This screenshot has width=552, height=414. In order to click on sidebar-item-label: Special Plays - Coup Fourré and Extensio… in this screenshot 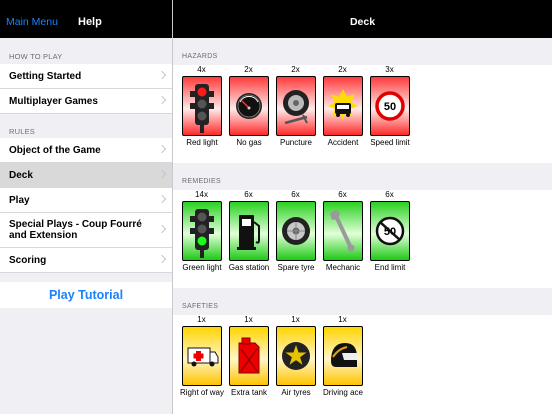, I will do `click(75, 230)`.